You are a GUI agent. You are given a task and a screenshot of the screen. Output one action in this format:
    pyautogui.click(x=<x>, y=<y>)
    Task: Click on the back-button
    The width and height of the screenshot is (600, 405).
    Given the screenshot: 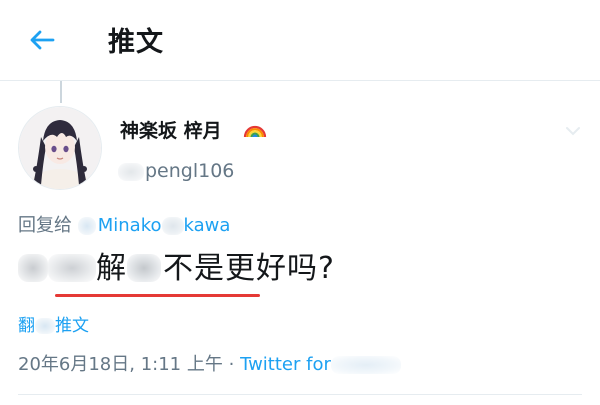 What is the action you would take?
    pyautogui.click(x=42, y=40)
    